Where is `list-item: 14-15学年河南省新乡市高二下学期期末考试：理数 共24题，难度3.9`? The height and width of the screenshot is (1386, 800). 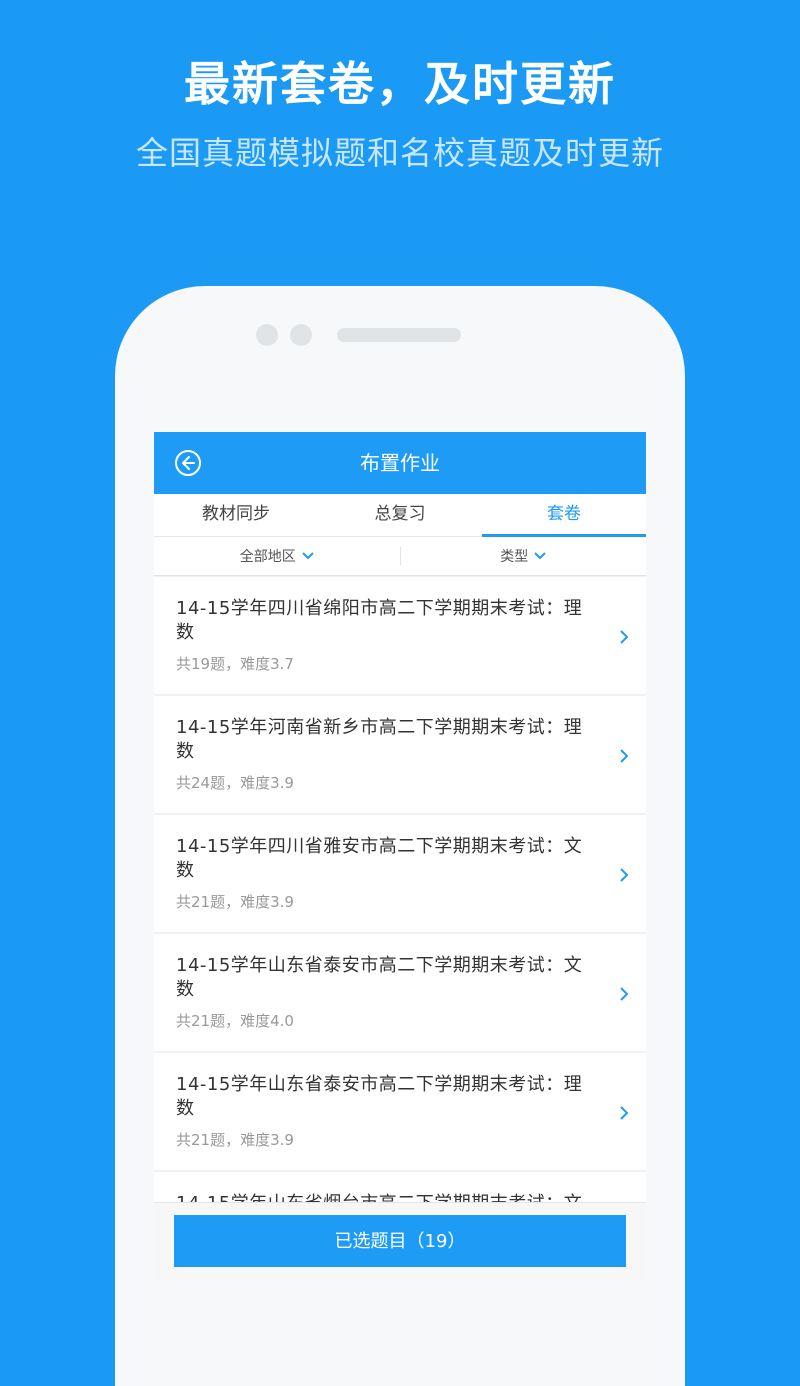
list-item: 14-15学年河南省新乡市高二下学期期末考试：理数 共24题，难度3.9 is located at coordinates (400, 754).